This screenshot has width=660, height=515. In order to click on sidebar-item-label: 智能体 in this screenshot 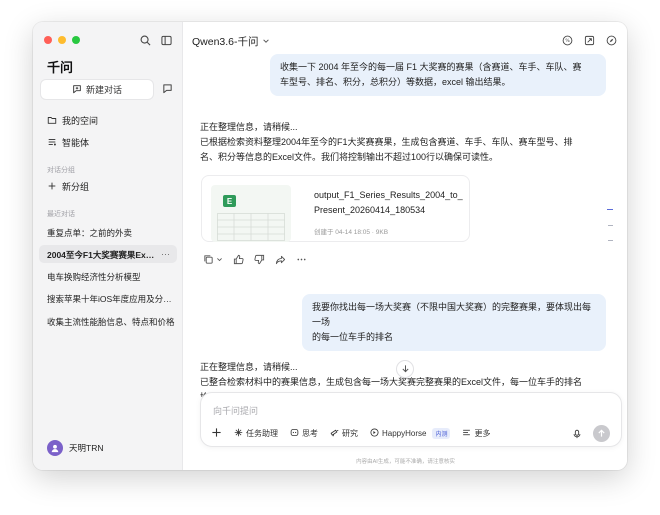, I will do `click(76, 143)`.